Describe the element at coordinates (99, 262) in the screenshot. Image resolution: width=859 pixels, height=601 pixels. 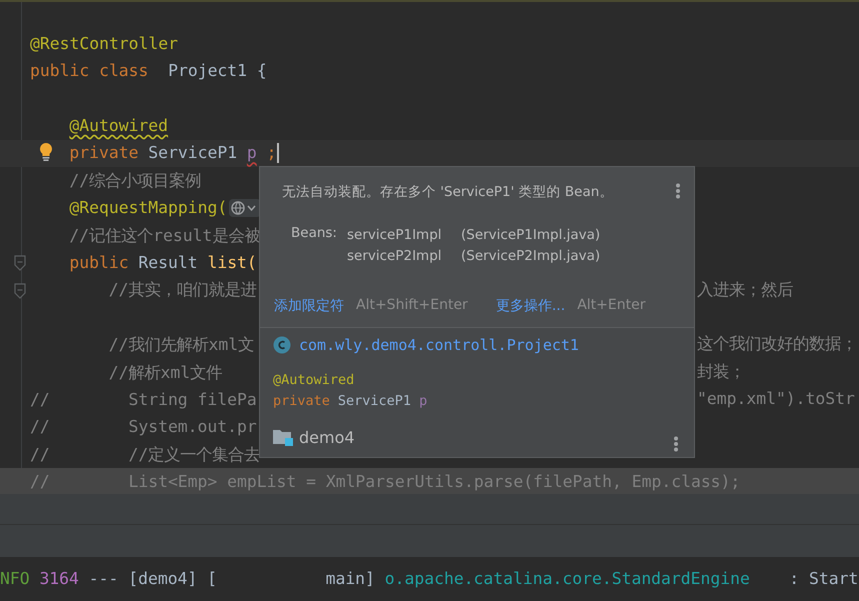
I see `code-token: public` at that location.